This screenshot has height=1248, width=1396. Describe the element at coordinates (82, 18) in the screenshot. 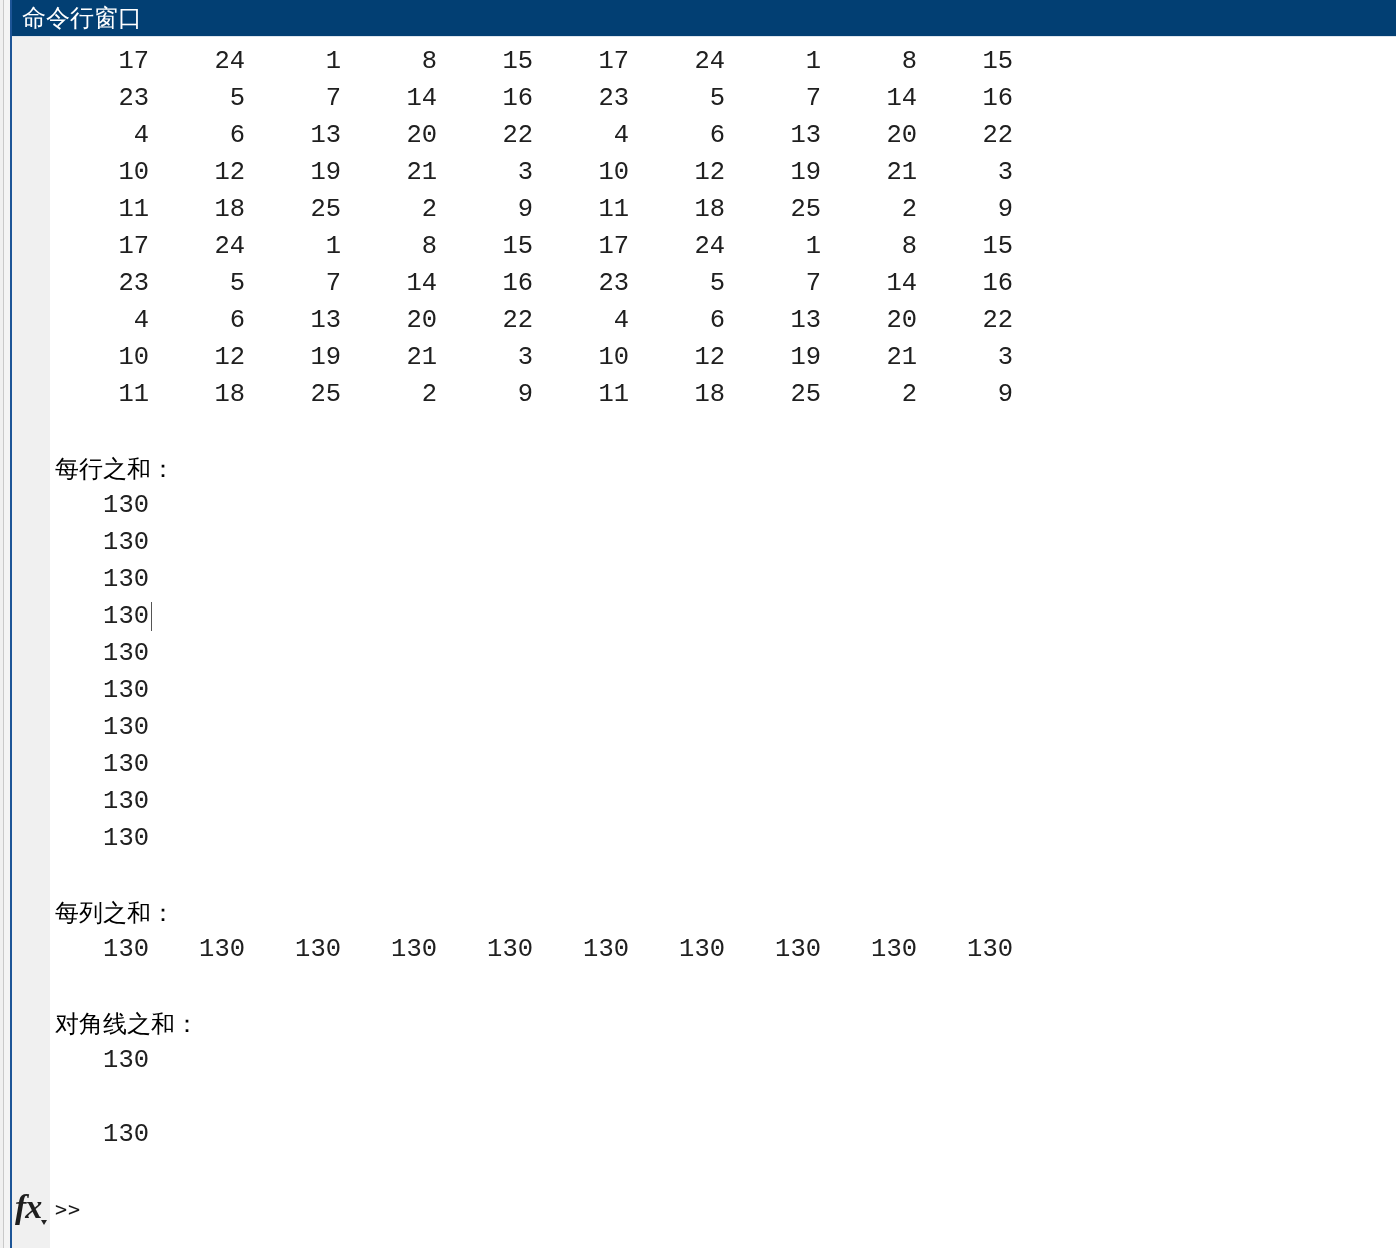

I see `window-title: 命令行窗口` at that location.